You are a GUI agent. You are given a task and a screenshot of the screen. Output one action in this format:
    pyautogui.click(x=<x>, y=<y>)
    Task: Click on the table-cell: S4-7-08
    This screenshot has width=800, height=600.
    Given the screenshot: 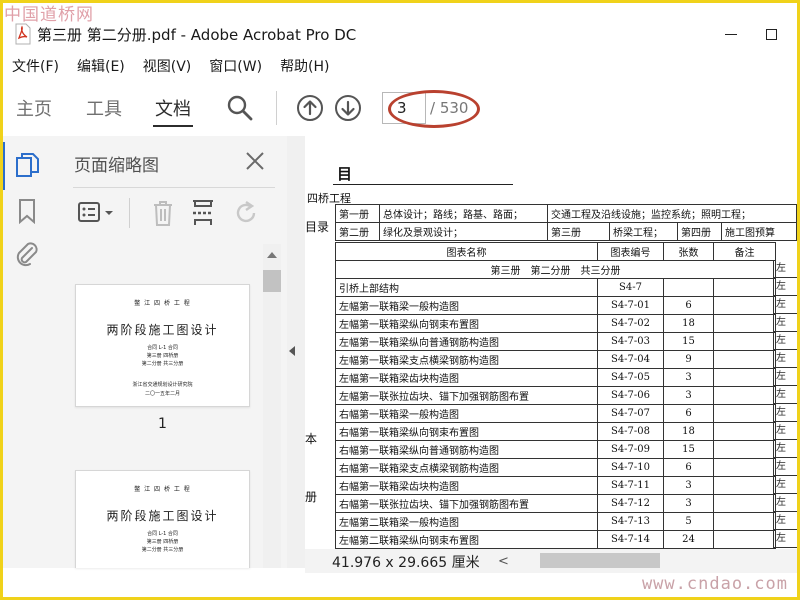 What is the action you would take?
    pyautogui.click(x=630, y=431)
    